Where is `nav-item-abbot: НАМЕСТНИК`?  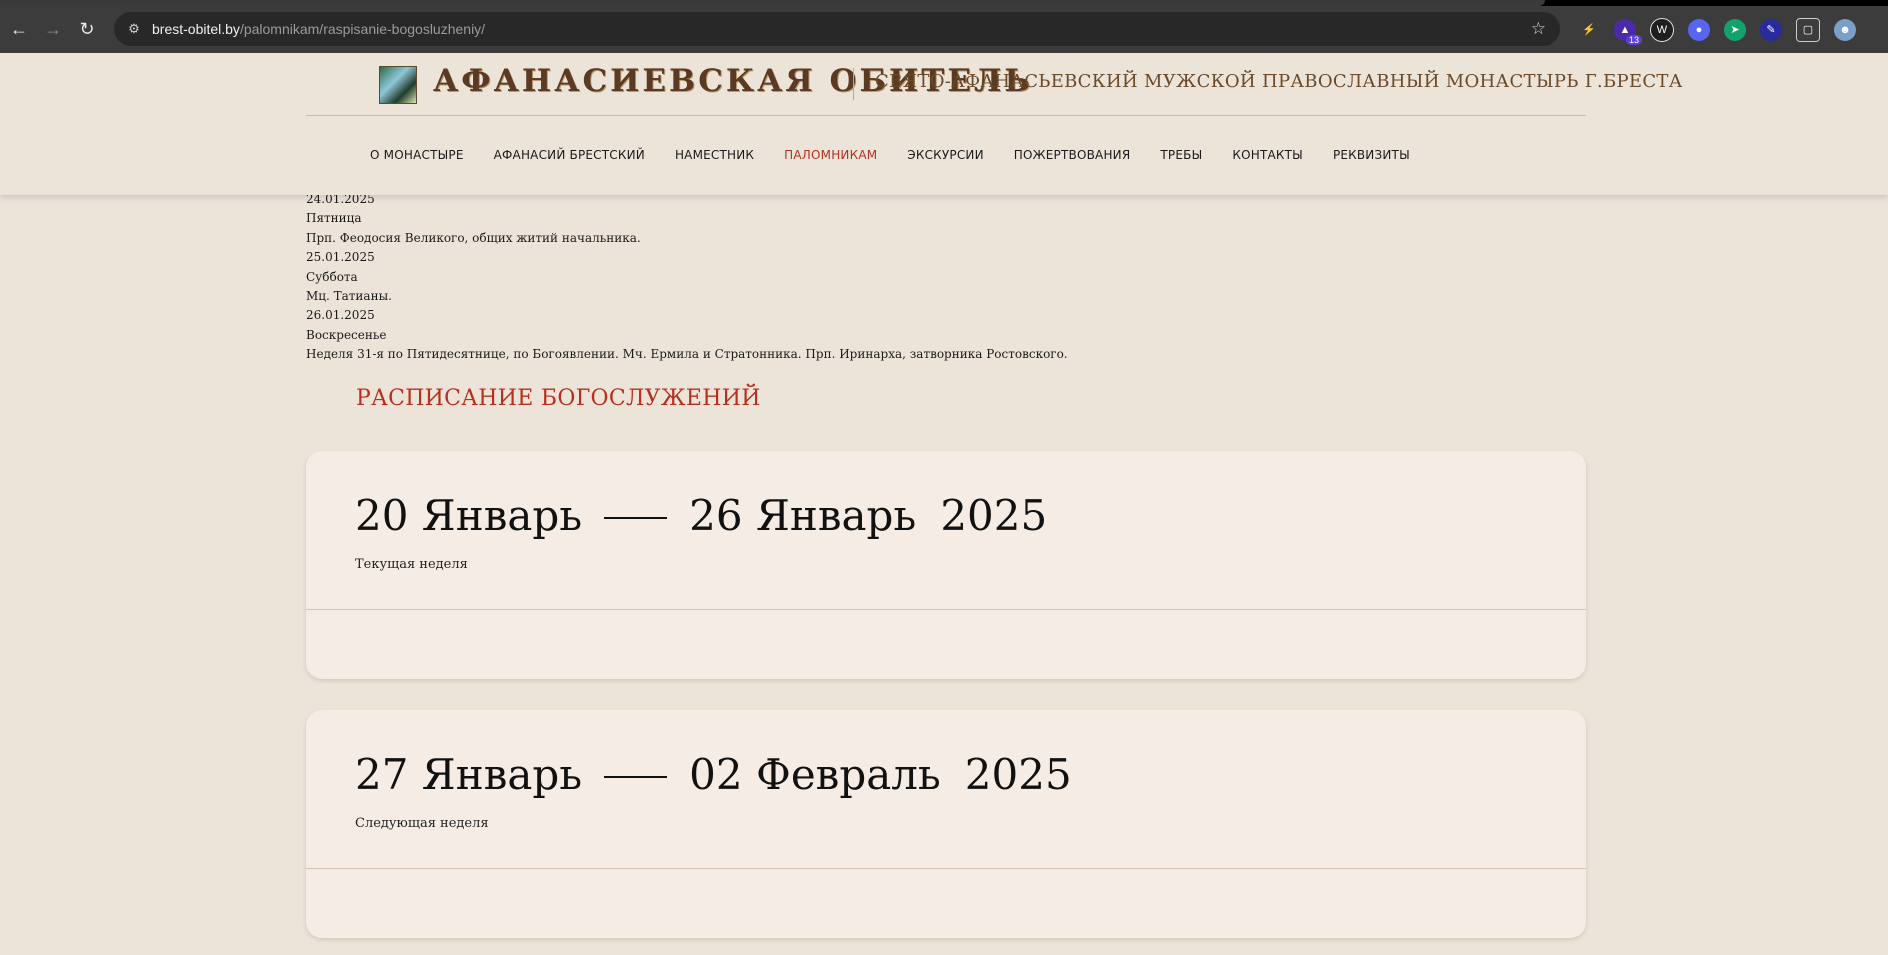 nav-item-abbot: НАМЕСТНИК is located at coordinates (714, 155).